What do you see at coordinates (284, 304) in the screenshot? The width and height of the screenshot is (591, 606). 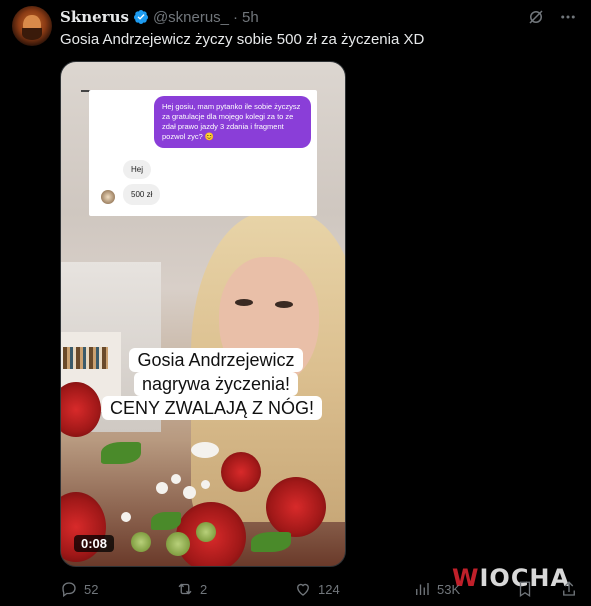 I see `person-eye-right` at bounding box center [284, 304].